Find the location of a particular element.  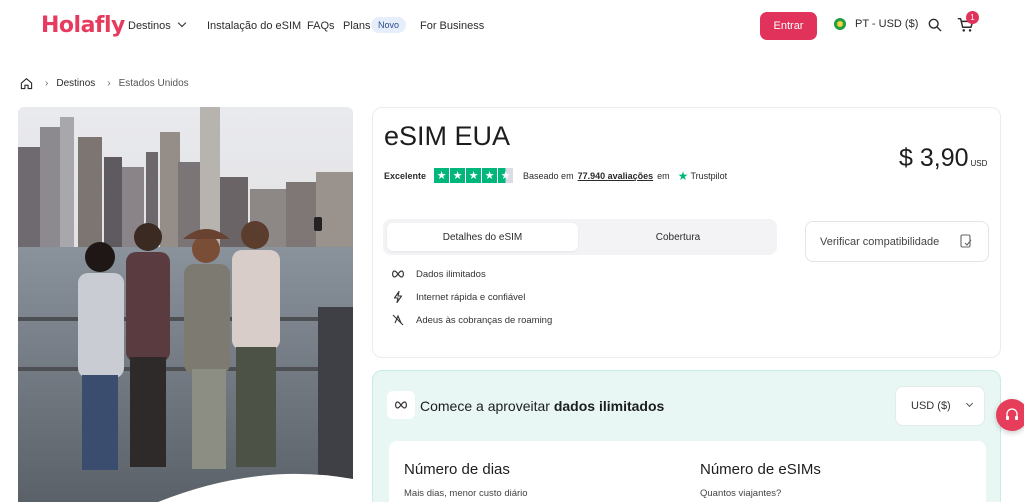

plan-panel-title-prefix: Comece a aproveitar is located at coordinates (485, 406).